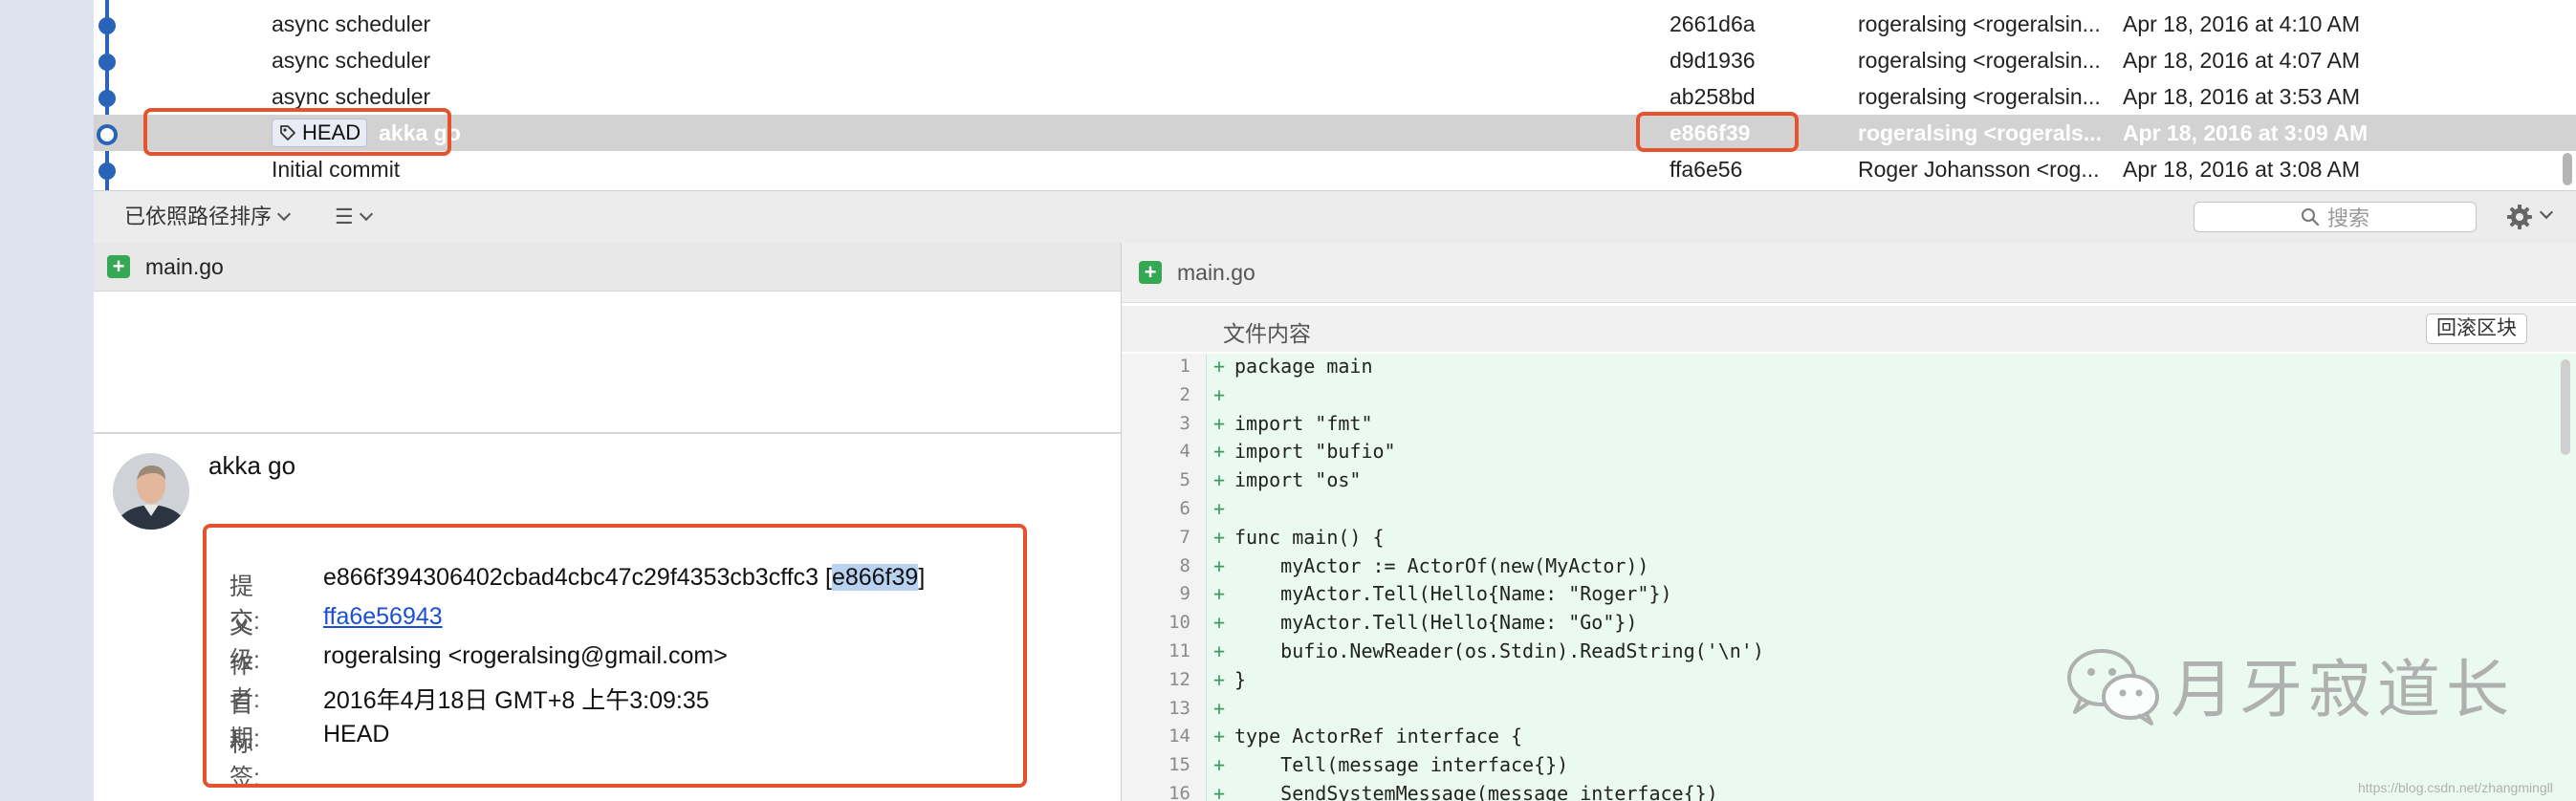 This screenshot has width=2576, height=801. Describe the element at coordinates (2565, 407) in the screenshot. I see `diff-scrollbar` at that location.